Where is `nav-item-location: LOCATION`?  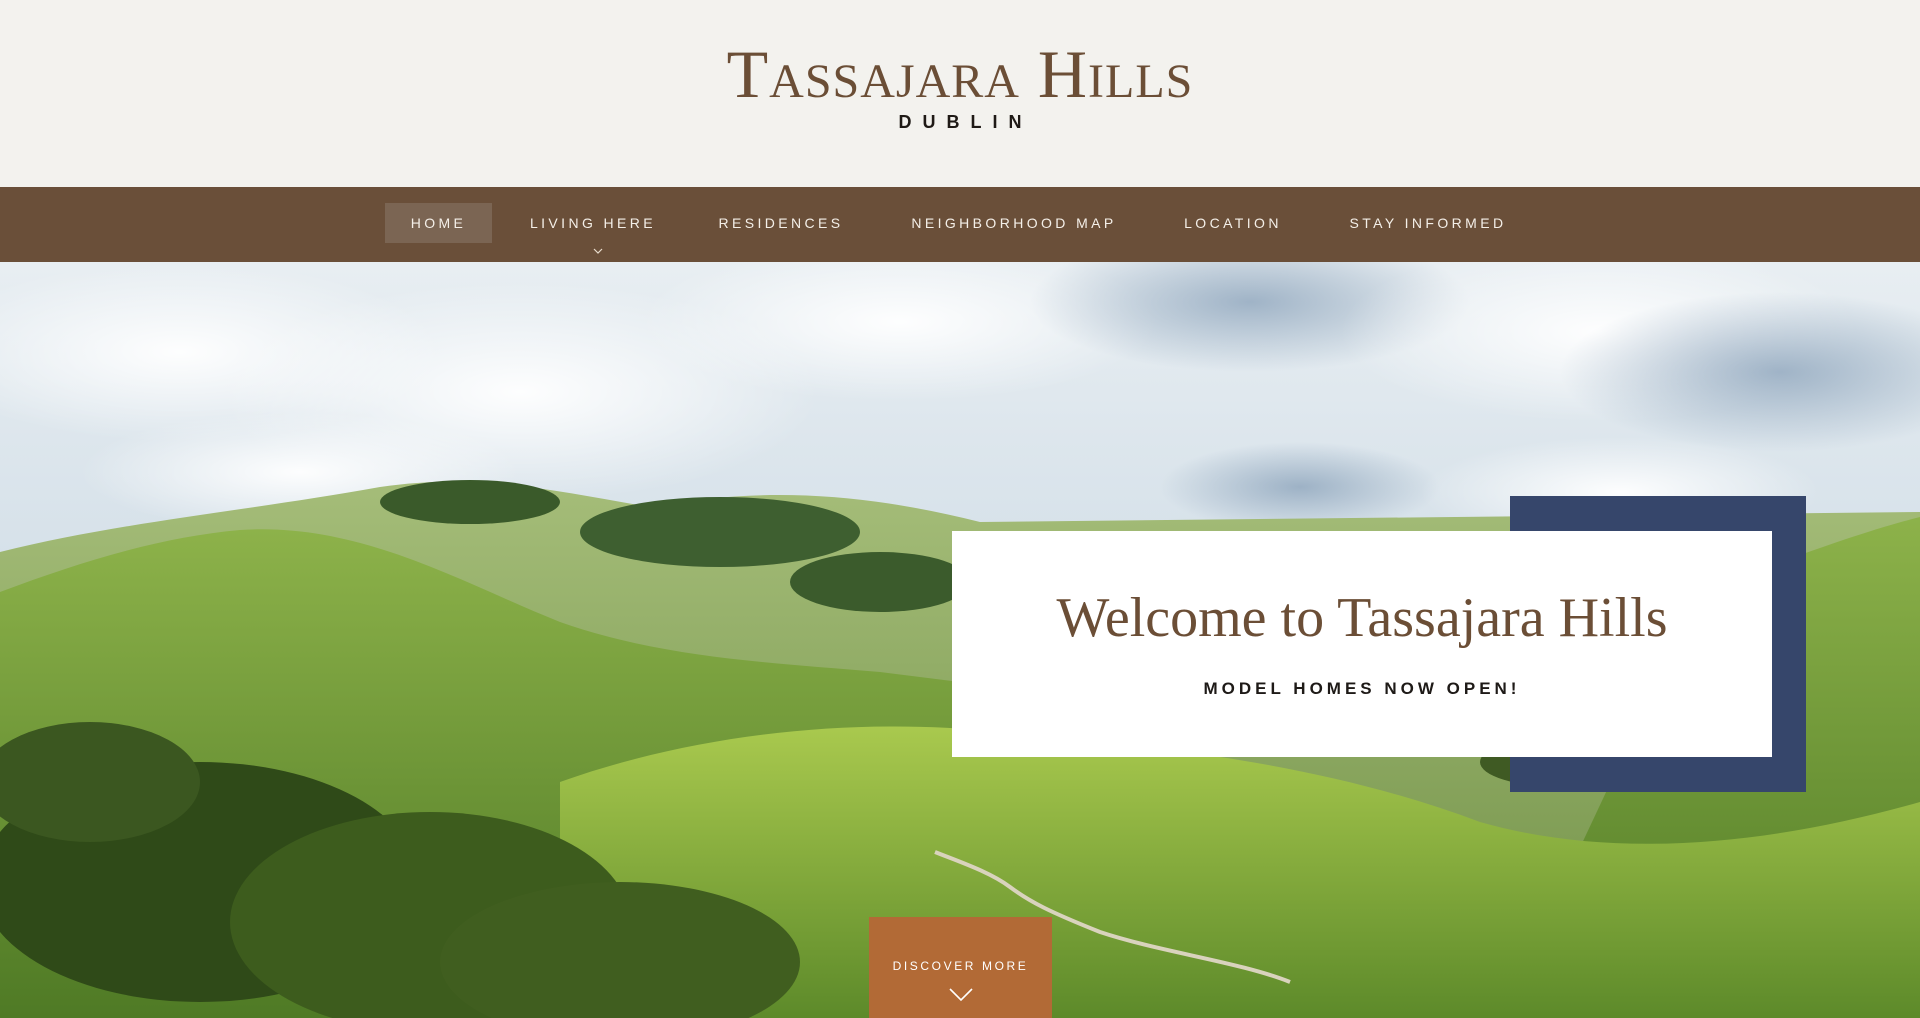
nav-item-location: LOCATION is located at coordinates (1233, 223).